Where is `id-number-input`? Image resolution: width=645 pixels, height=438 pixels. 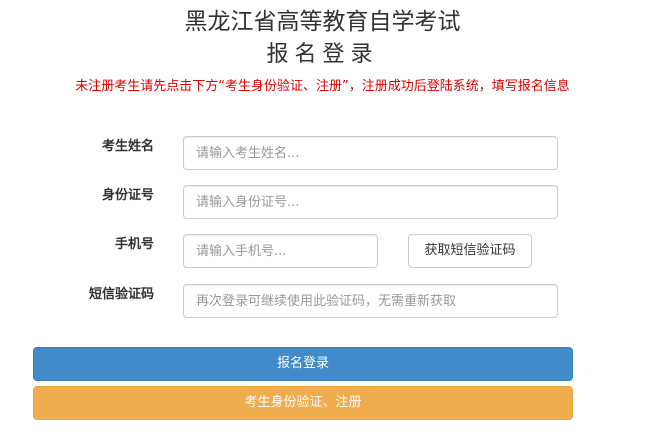 id-number-input is located at coordinates (370, 202).